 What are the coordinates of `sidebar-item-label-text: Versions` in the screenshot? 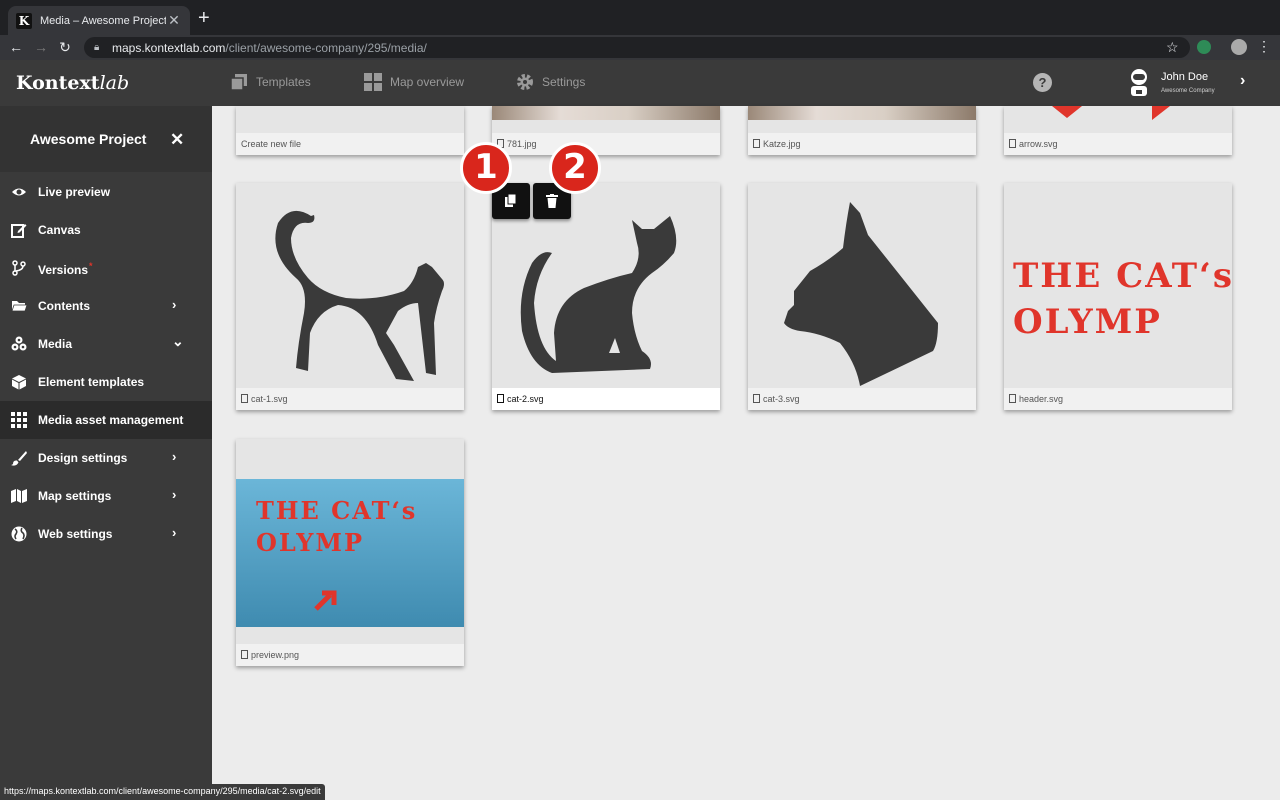 It's located at (63, 270).